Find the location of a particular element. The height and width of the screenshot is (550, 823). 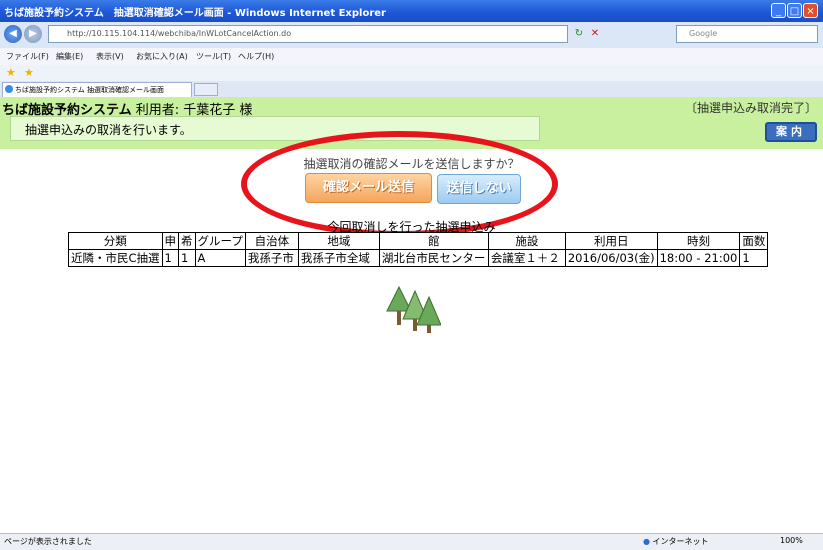

maximize-icon: □ is located at coordinates (794, 10).